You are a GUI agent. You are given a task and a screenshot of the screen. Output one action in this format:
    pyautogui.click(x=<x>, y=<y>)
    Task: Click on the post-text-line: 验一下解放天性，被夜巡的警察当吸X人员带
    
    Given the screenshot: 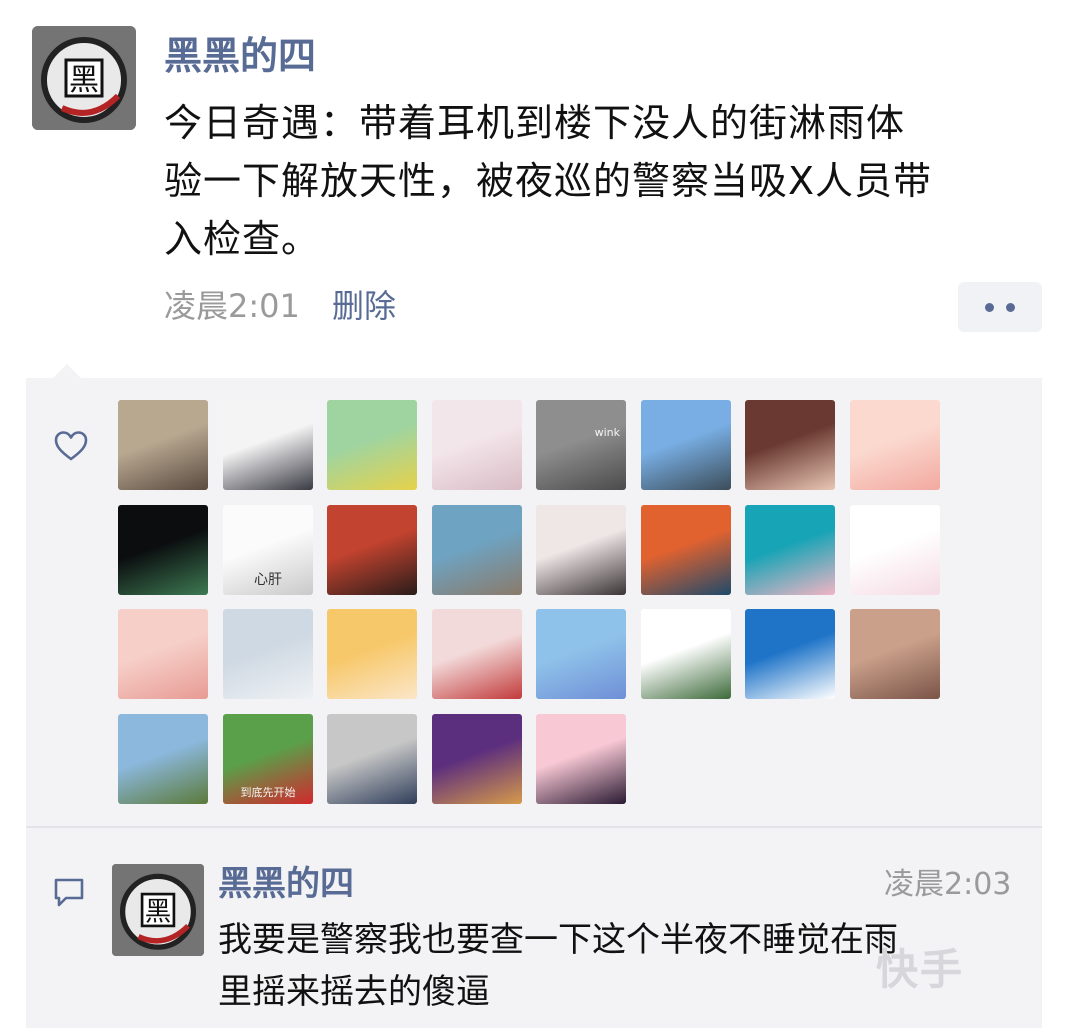 What is the action you would take?
    pyautogui.click(x=548, y=181)
    